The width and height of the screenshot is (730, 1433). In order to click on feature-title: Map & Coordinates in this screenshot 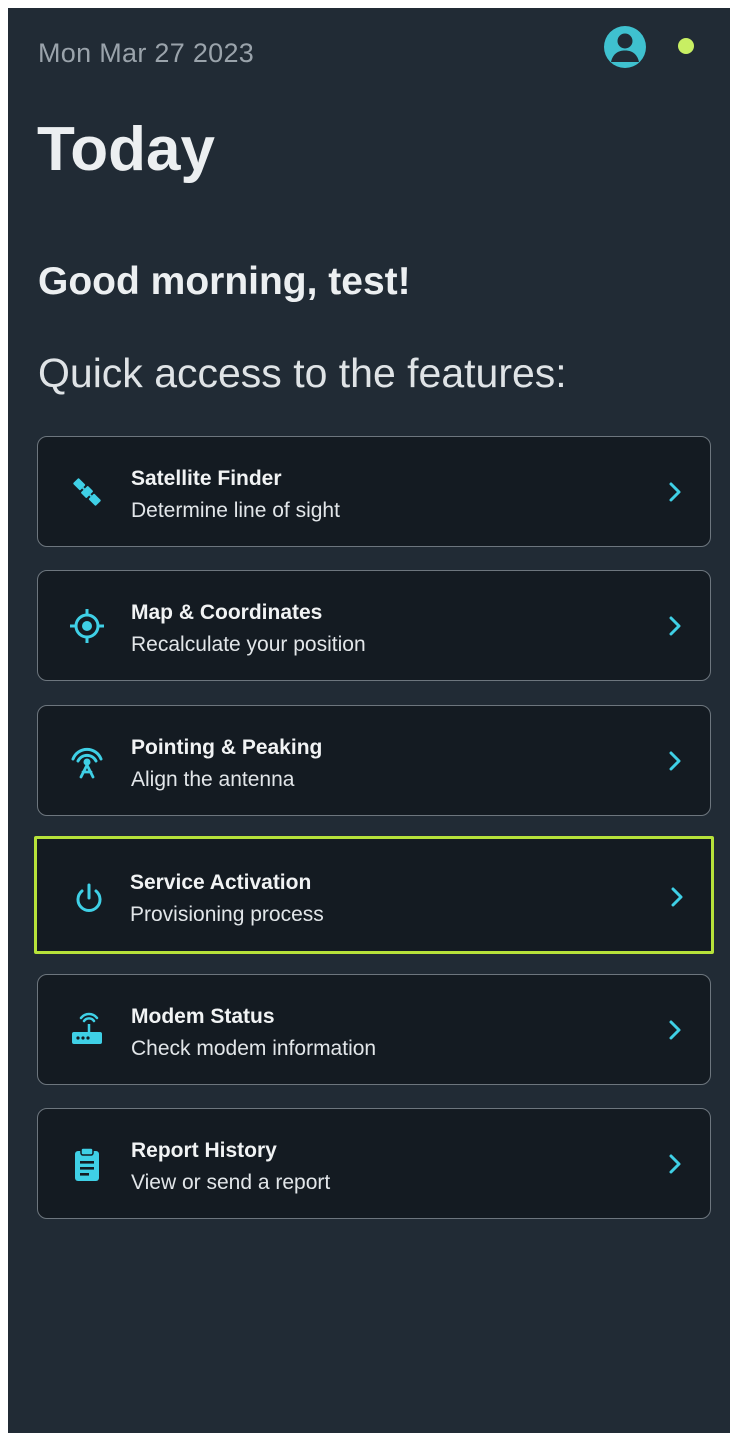, I will do `click(227, 612)`.